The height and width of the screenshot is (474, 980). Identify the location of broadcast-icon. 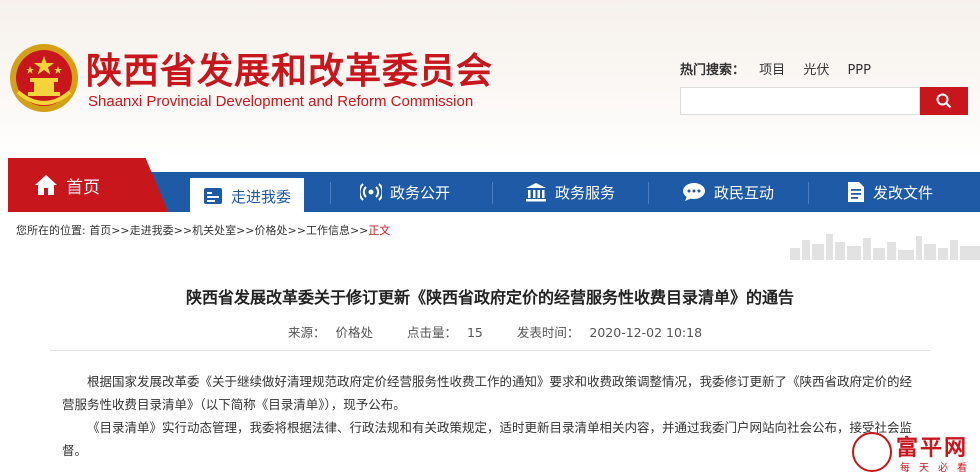
(370, 192).